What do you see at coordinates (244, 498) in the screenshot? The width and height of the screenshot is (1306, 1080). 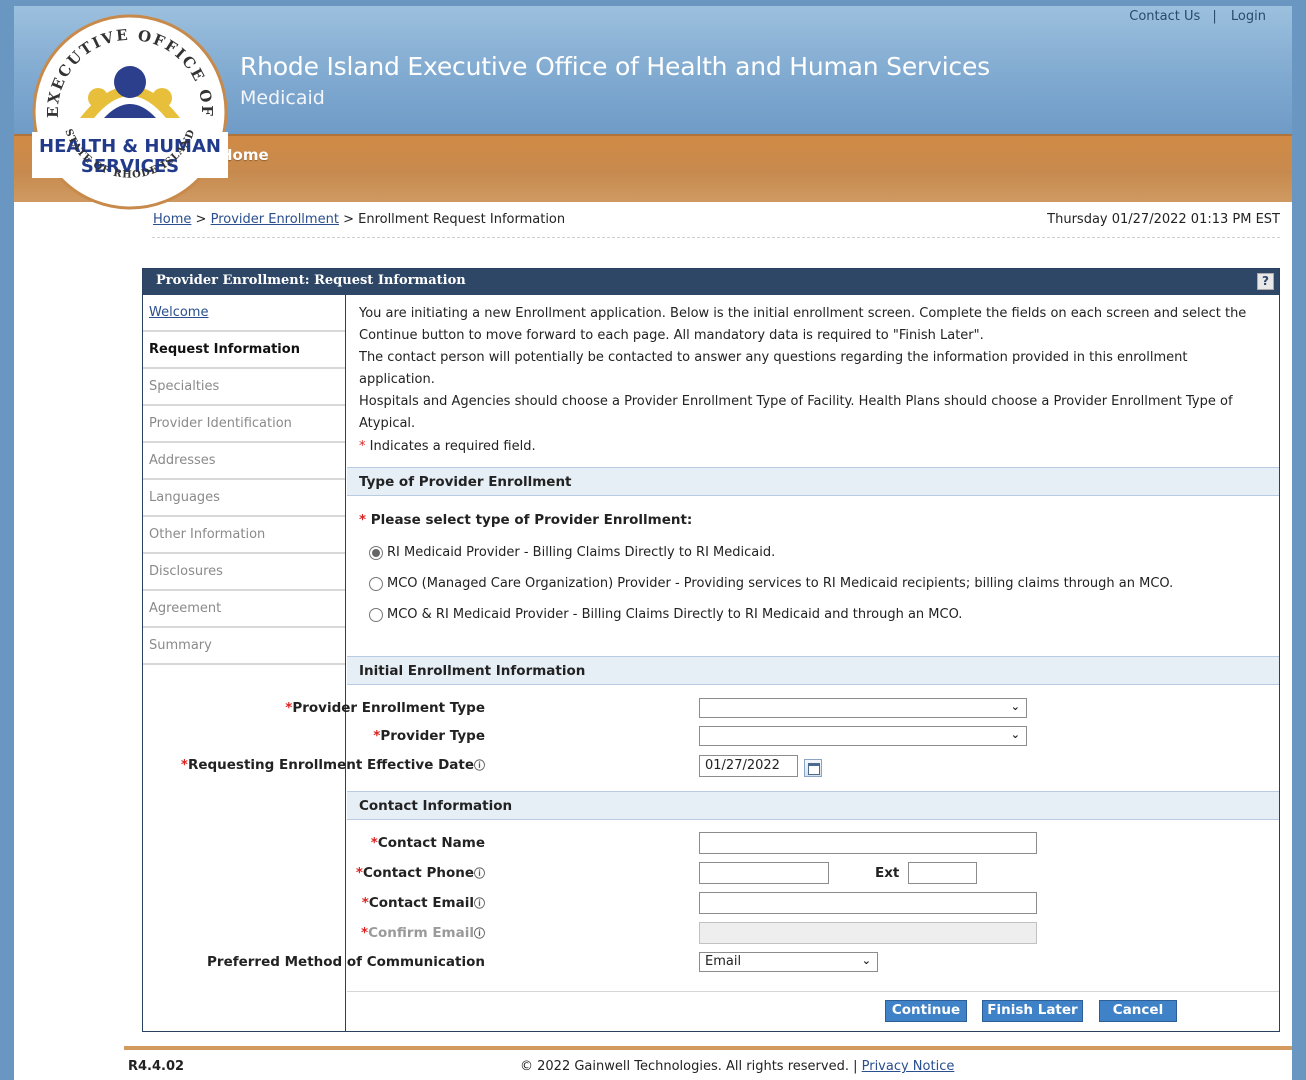 I see `sidebar-item-languages: Languages` at bounding box center [244, 498].